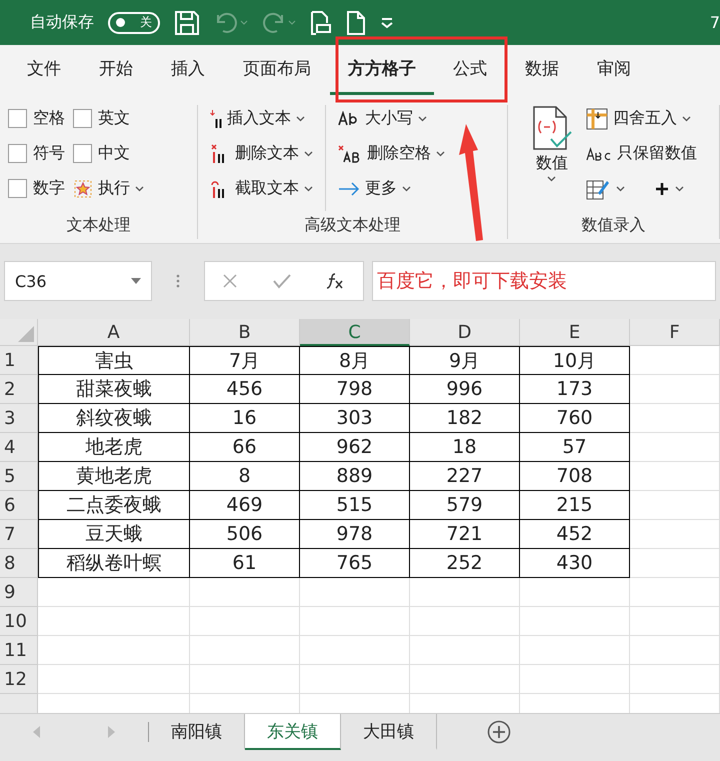  Describe the element at coordinates (355, 447) in the screenshot. I see `table-cell: 962` at that location.